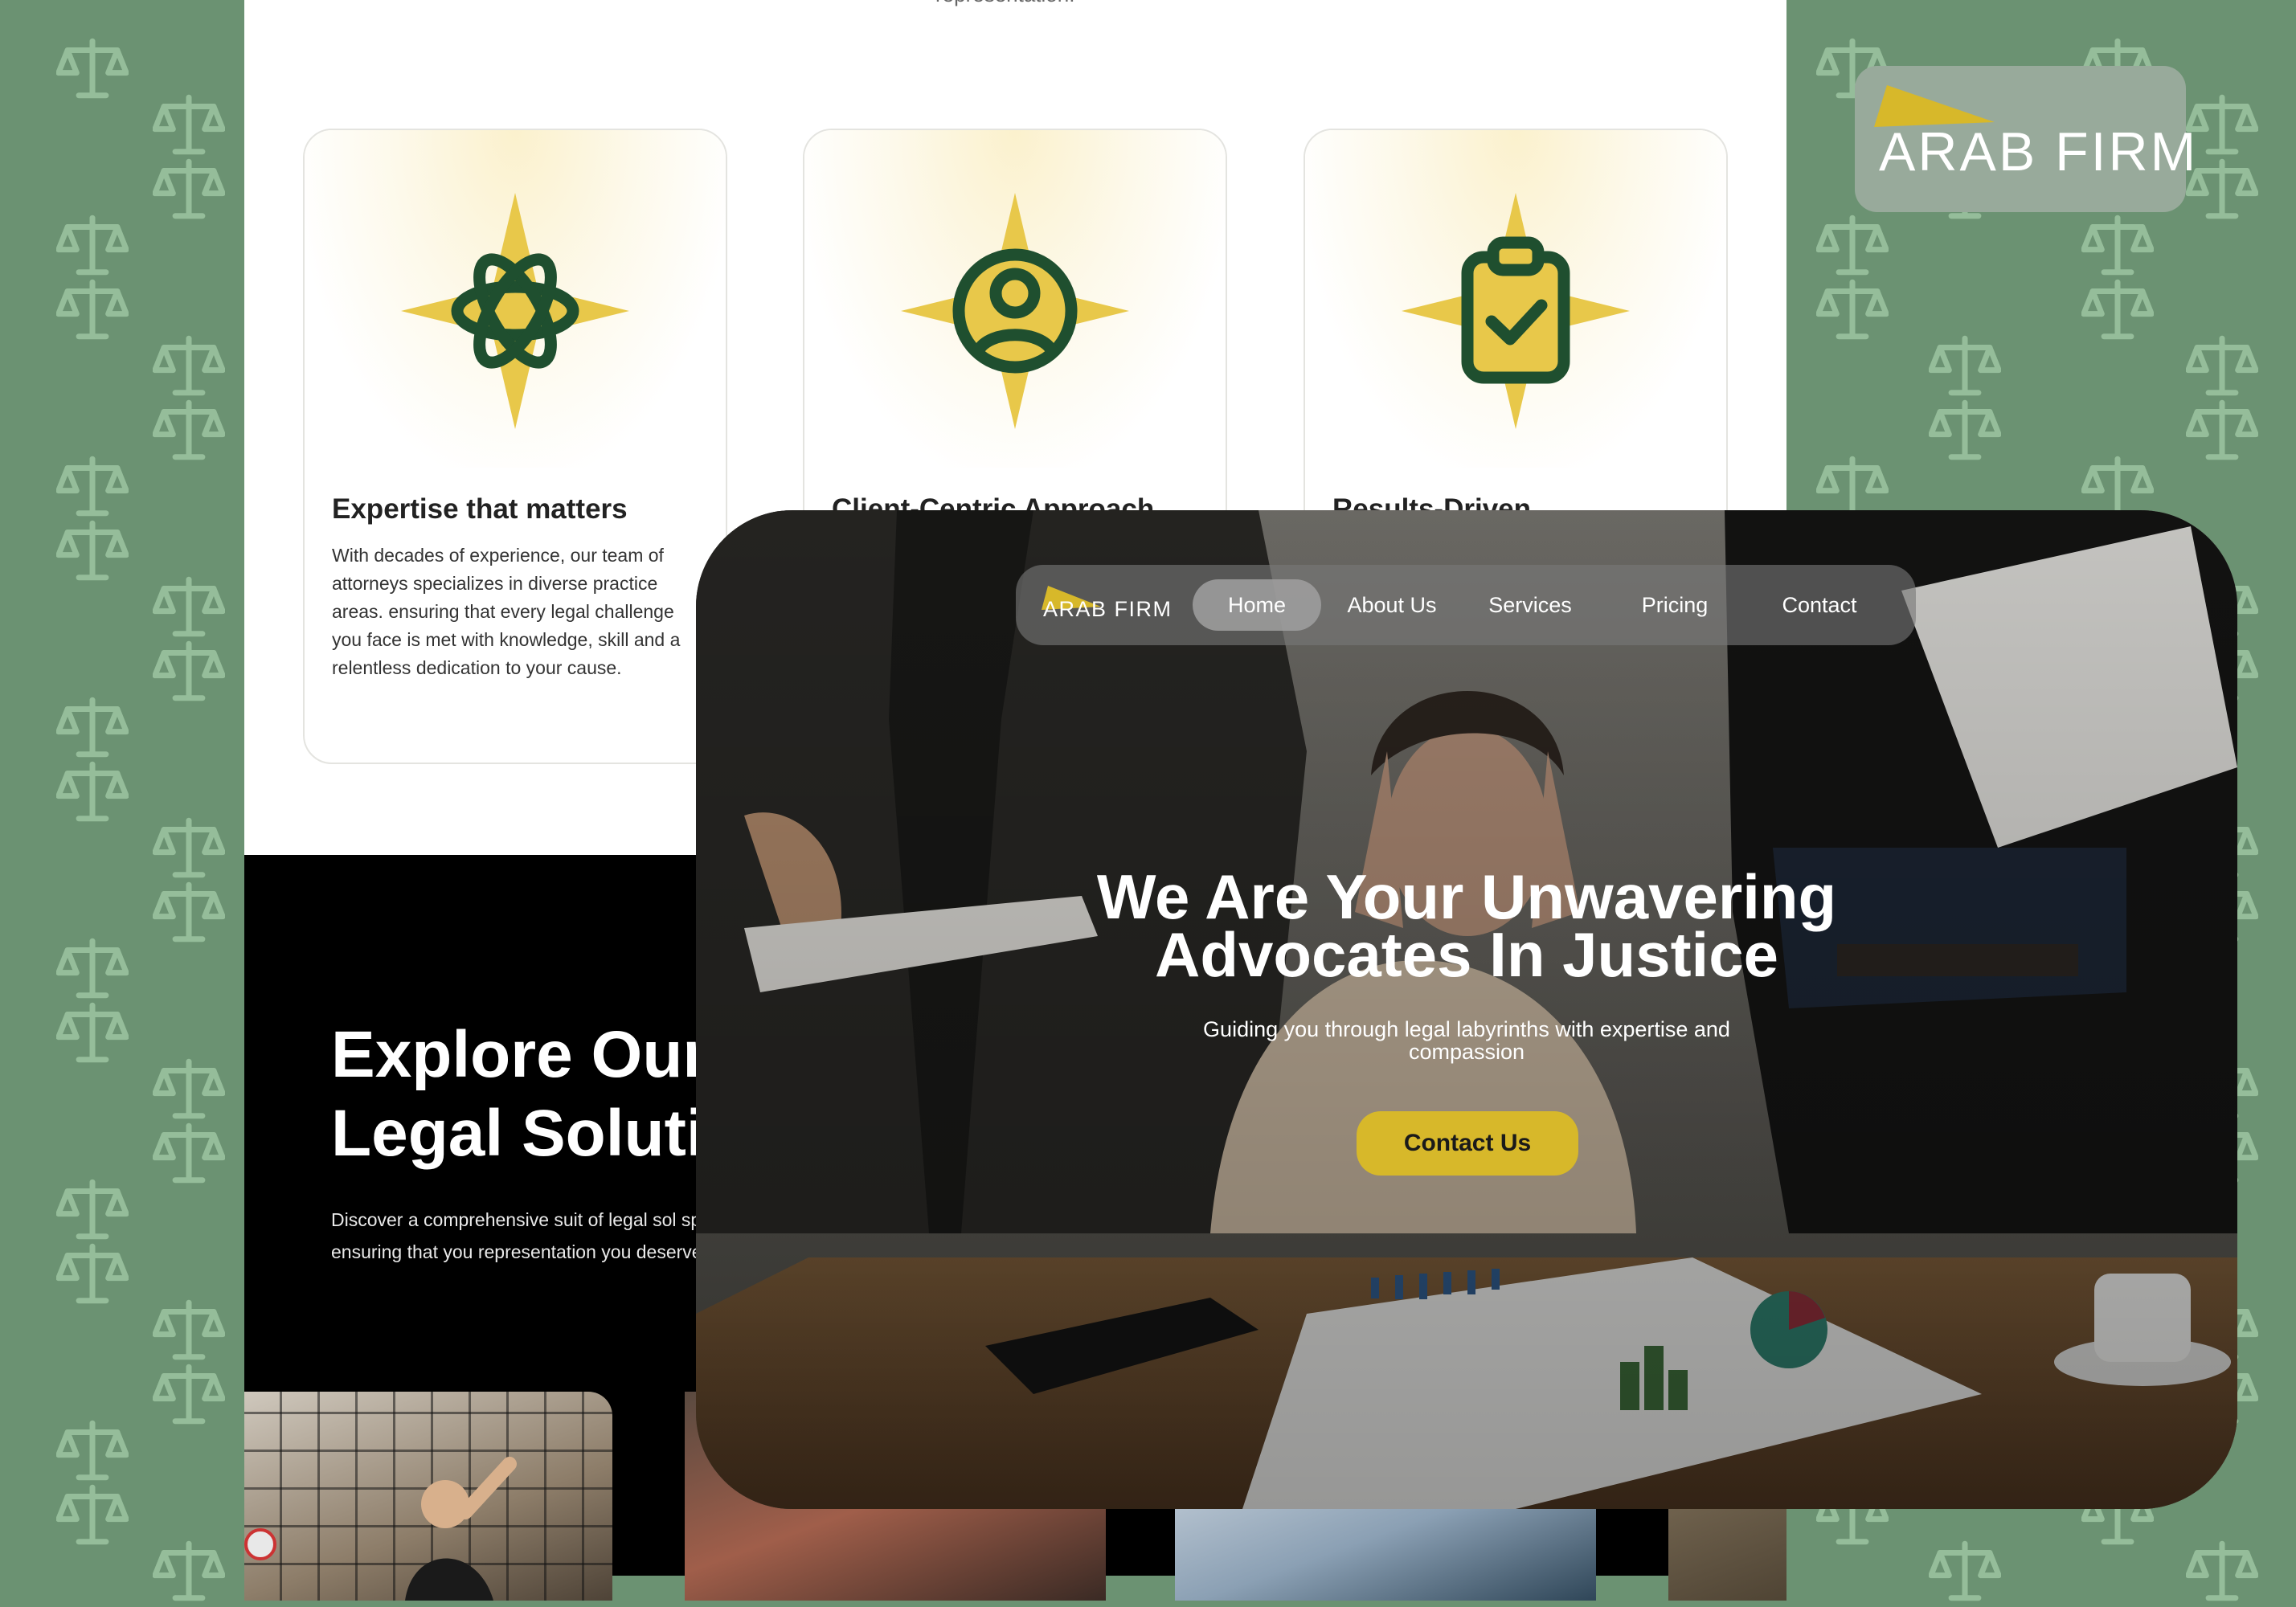 Image resolution: width=2296 pixels, height=1607 pixels. Describe the element at coordinates (1108, 609) in the screenshot. I see `nav-logo: ARAB FIRM` at that location.